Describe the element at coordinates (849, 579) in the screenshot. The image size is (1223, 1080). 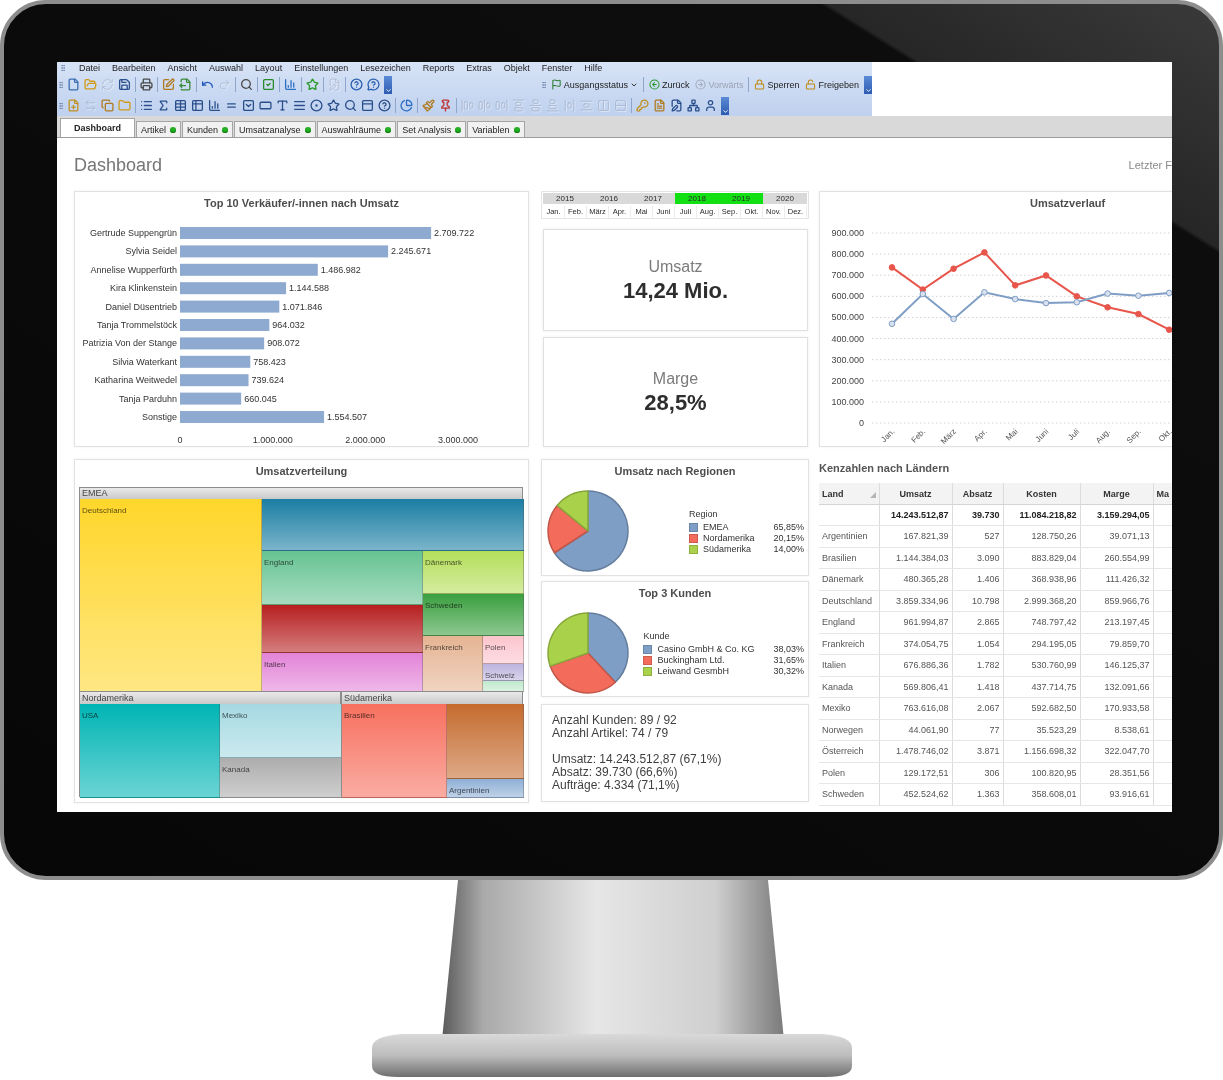
I see `table-cell: Dänemark` at that location.